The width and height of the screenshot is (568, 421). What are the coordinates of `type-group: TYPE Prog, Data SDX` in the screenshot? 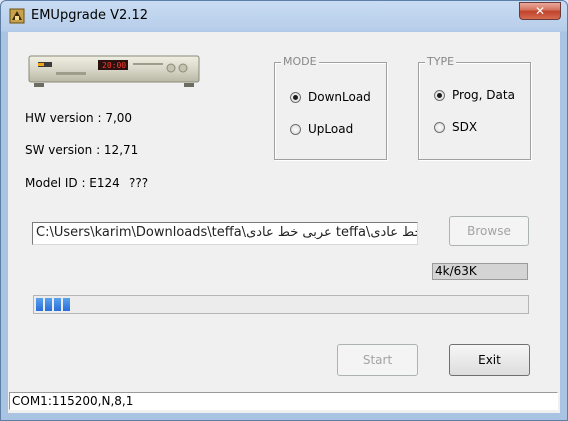 It's located at (474, 107).